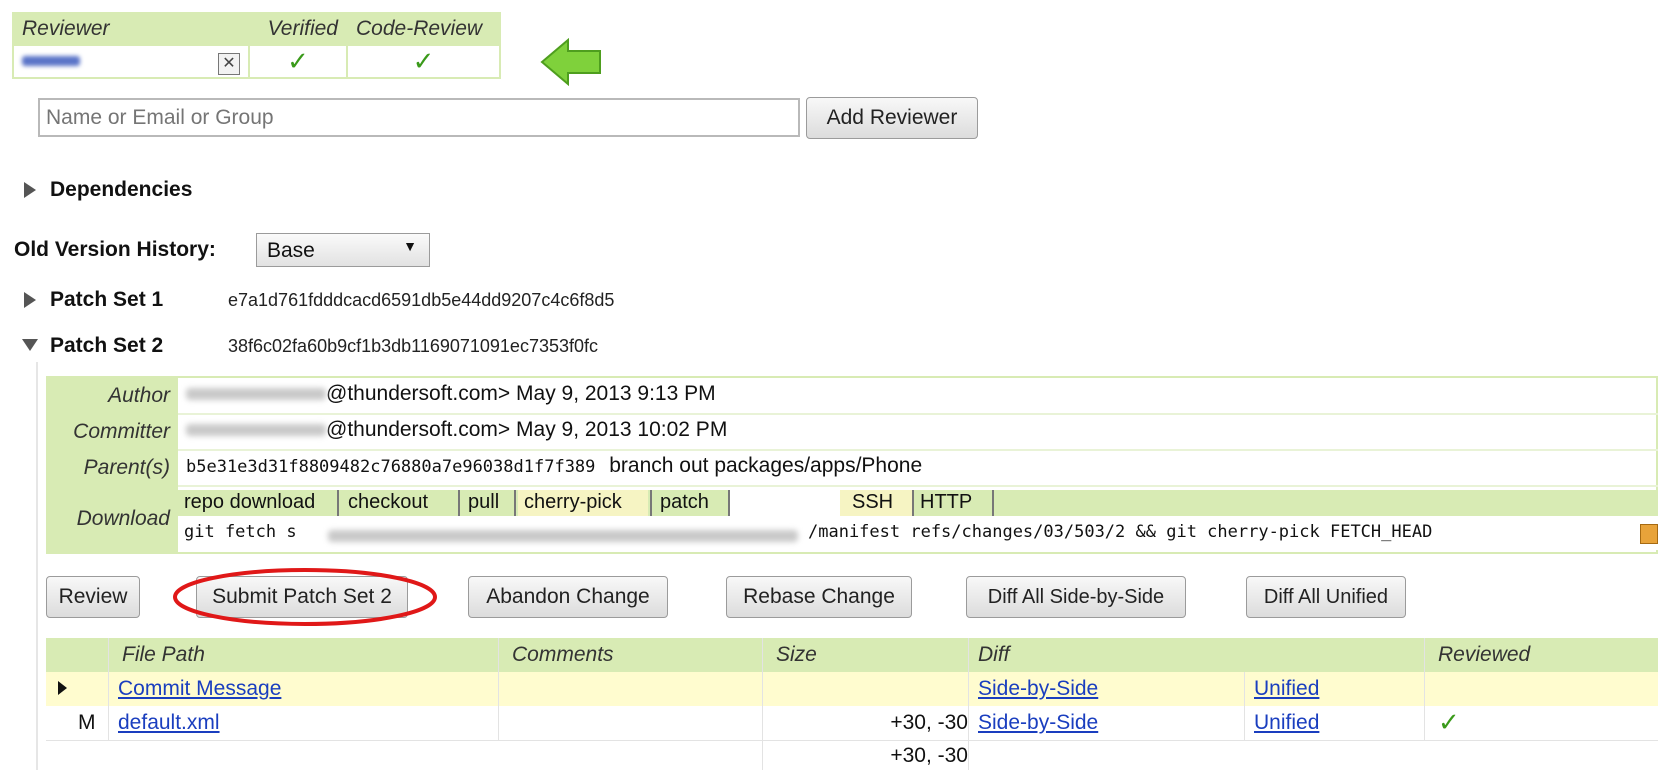 This screenshot has height=770, width=1658. Describe the element at coordinates (483, 502) in the screenshot. I see `tab-pull: pull` at that location.